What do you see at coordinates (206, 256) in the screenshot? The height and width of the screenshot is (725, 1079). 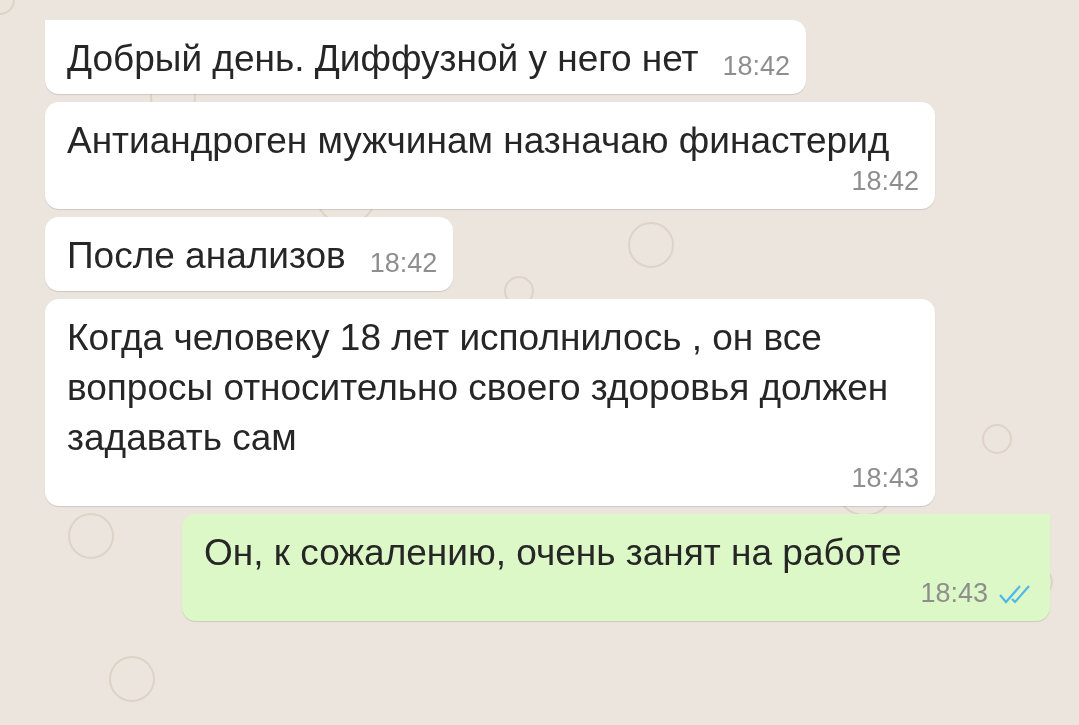 I see `message-text: После анализов` at bounding box center [206, 256].